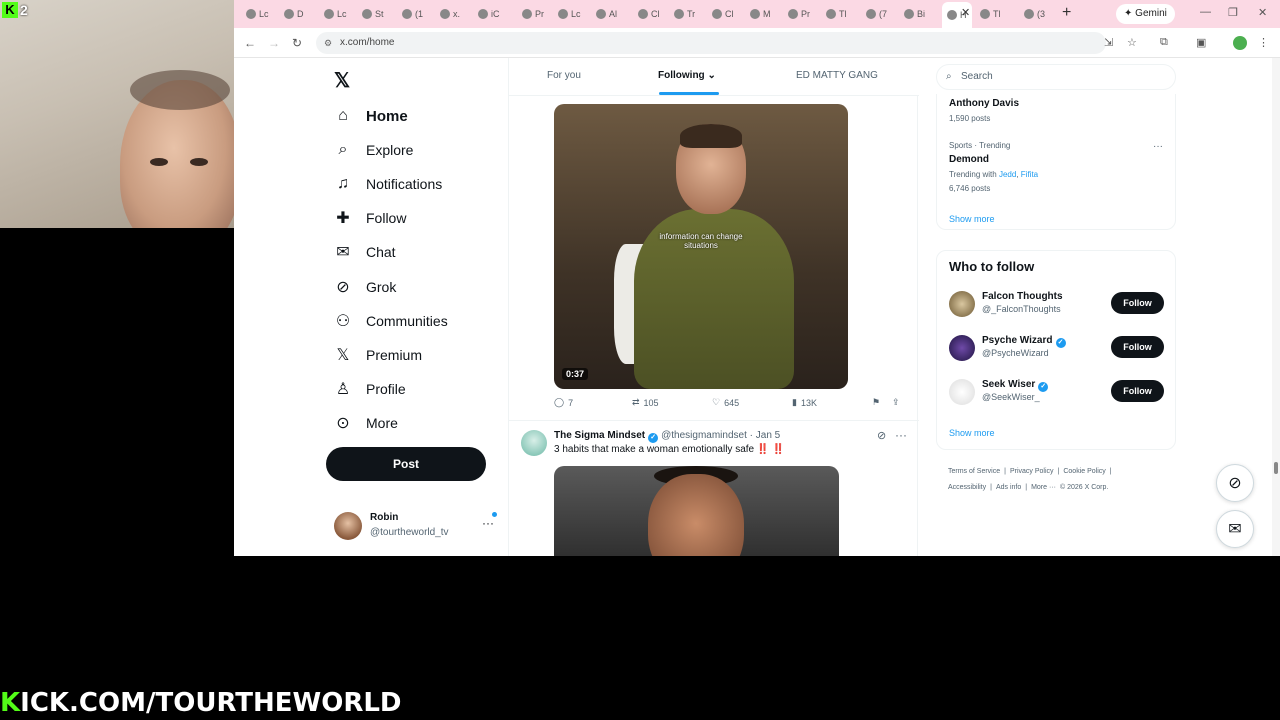 The height and width of the screenshot is (720, 1280). What do you see at coordinates (1276, 468) in the screenshot?
I see `scrollbar-thumb` at bounding box center [1276, 468].